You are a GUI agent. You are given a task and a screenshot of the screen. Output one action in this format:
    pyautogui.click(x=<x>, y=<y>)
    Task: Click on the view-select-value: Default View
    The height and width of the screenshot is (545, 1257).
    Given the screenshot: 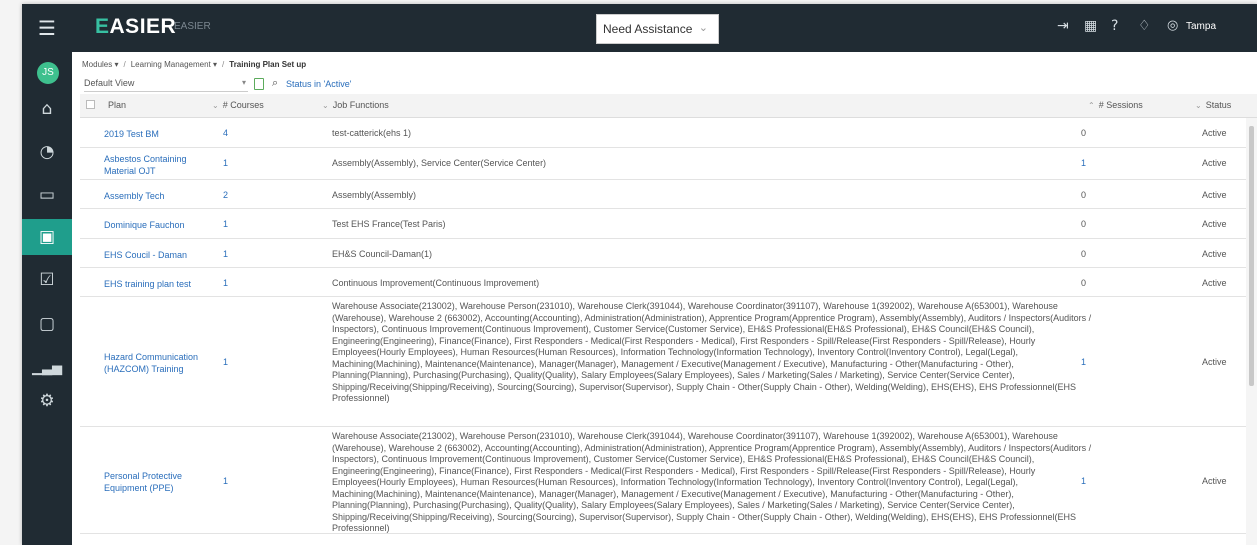 What is the action you would take?
    pyautogui.click(x=109, y=83)
    